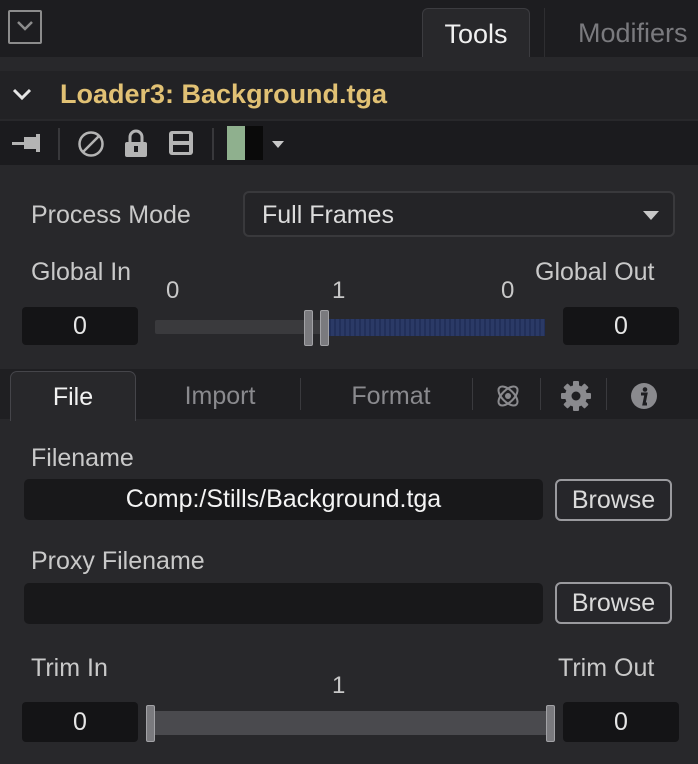 Image resolution: width=698 pixels, height=764 pixels. Describe the element at coordinates (459, 214) in the screenshot. I see `process-mode-dropdown: Full Frames` at that location.